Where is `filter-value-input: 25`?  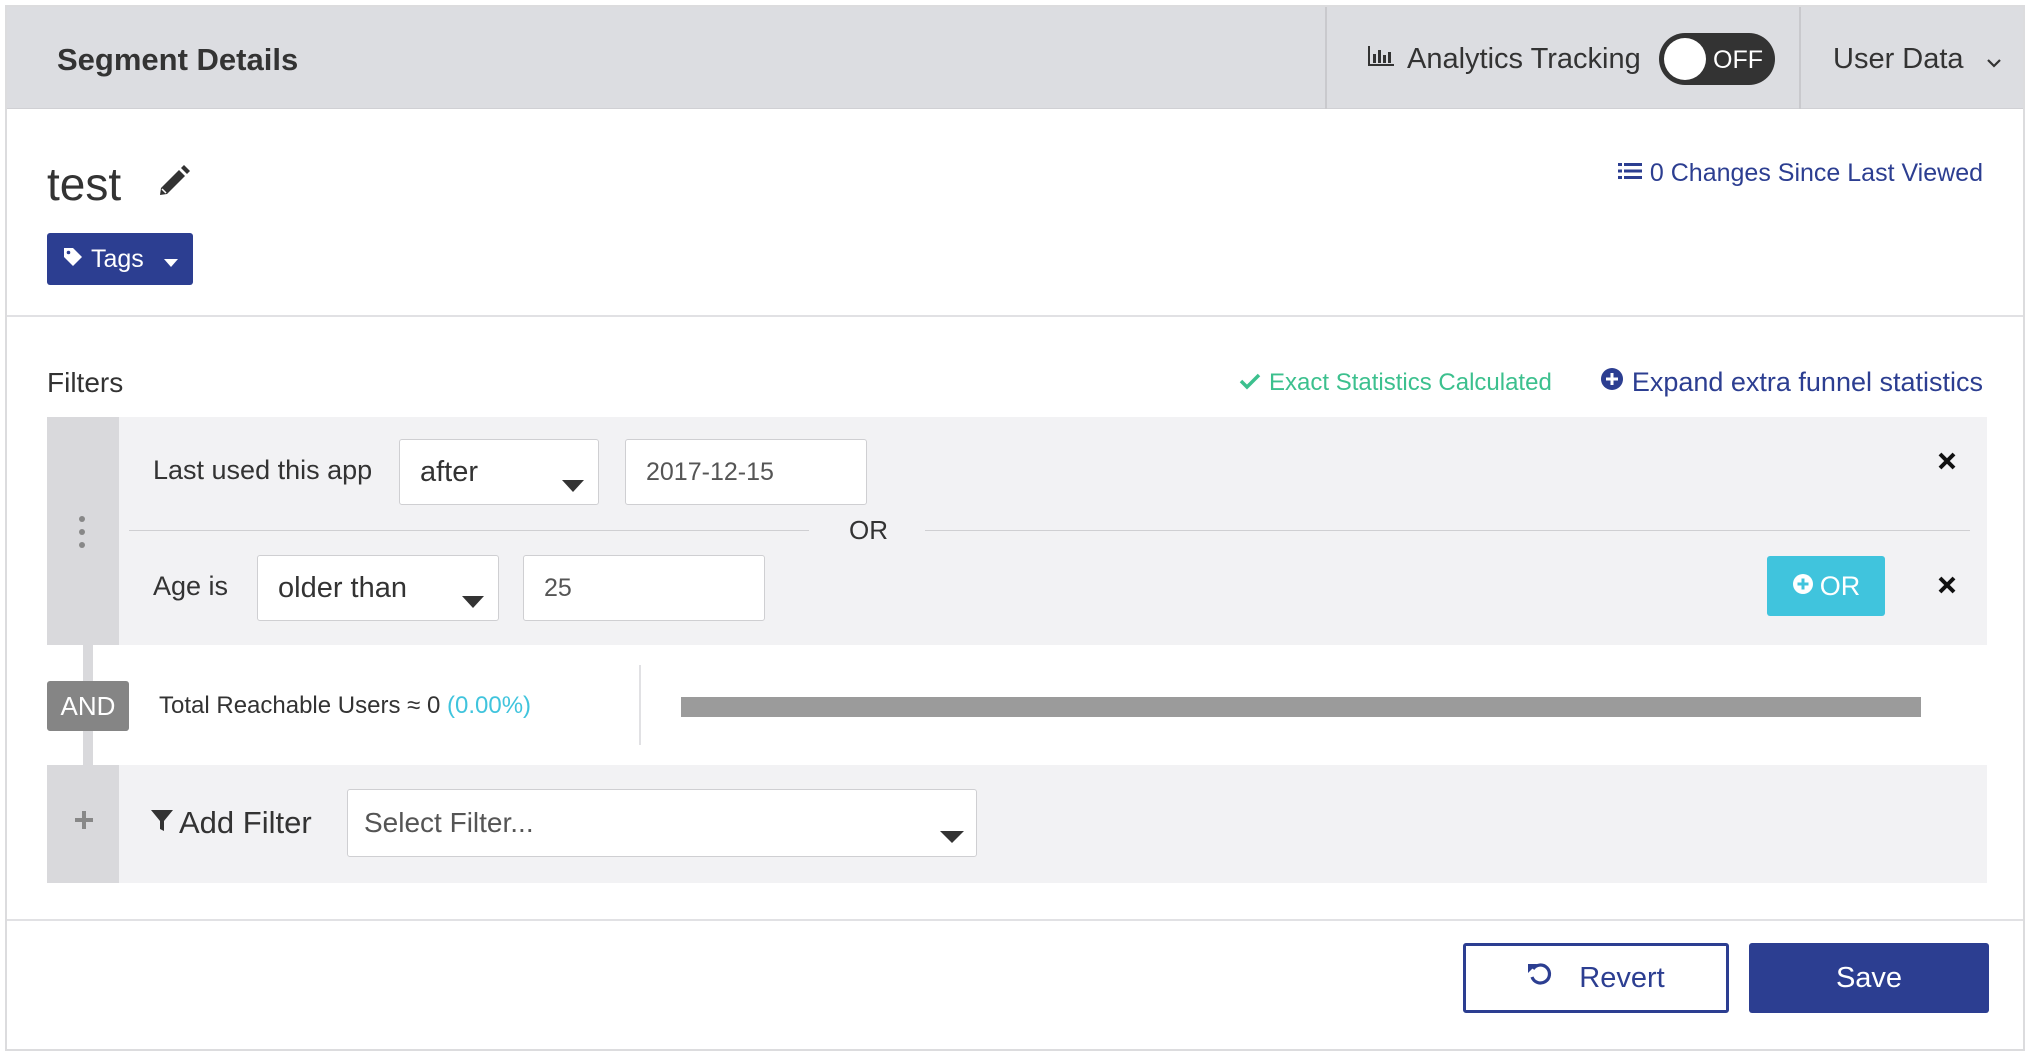 filter-value-input: 25 is located at coordinates (644, 588).